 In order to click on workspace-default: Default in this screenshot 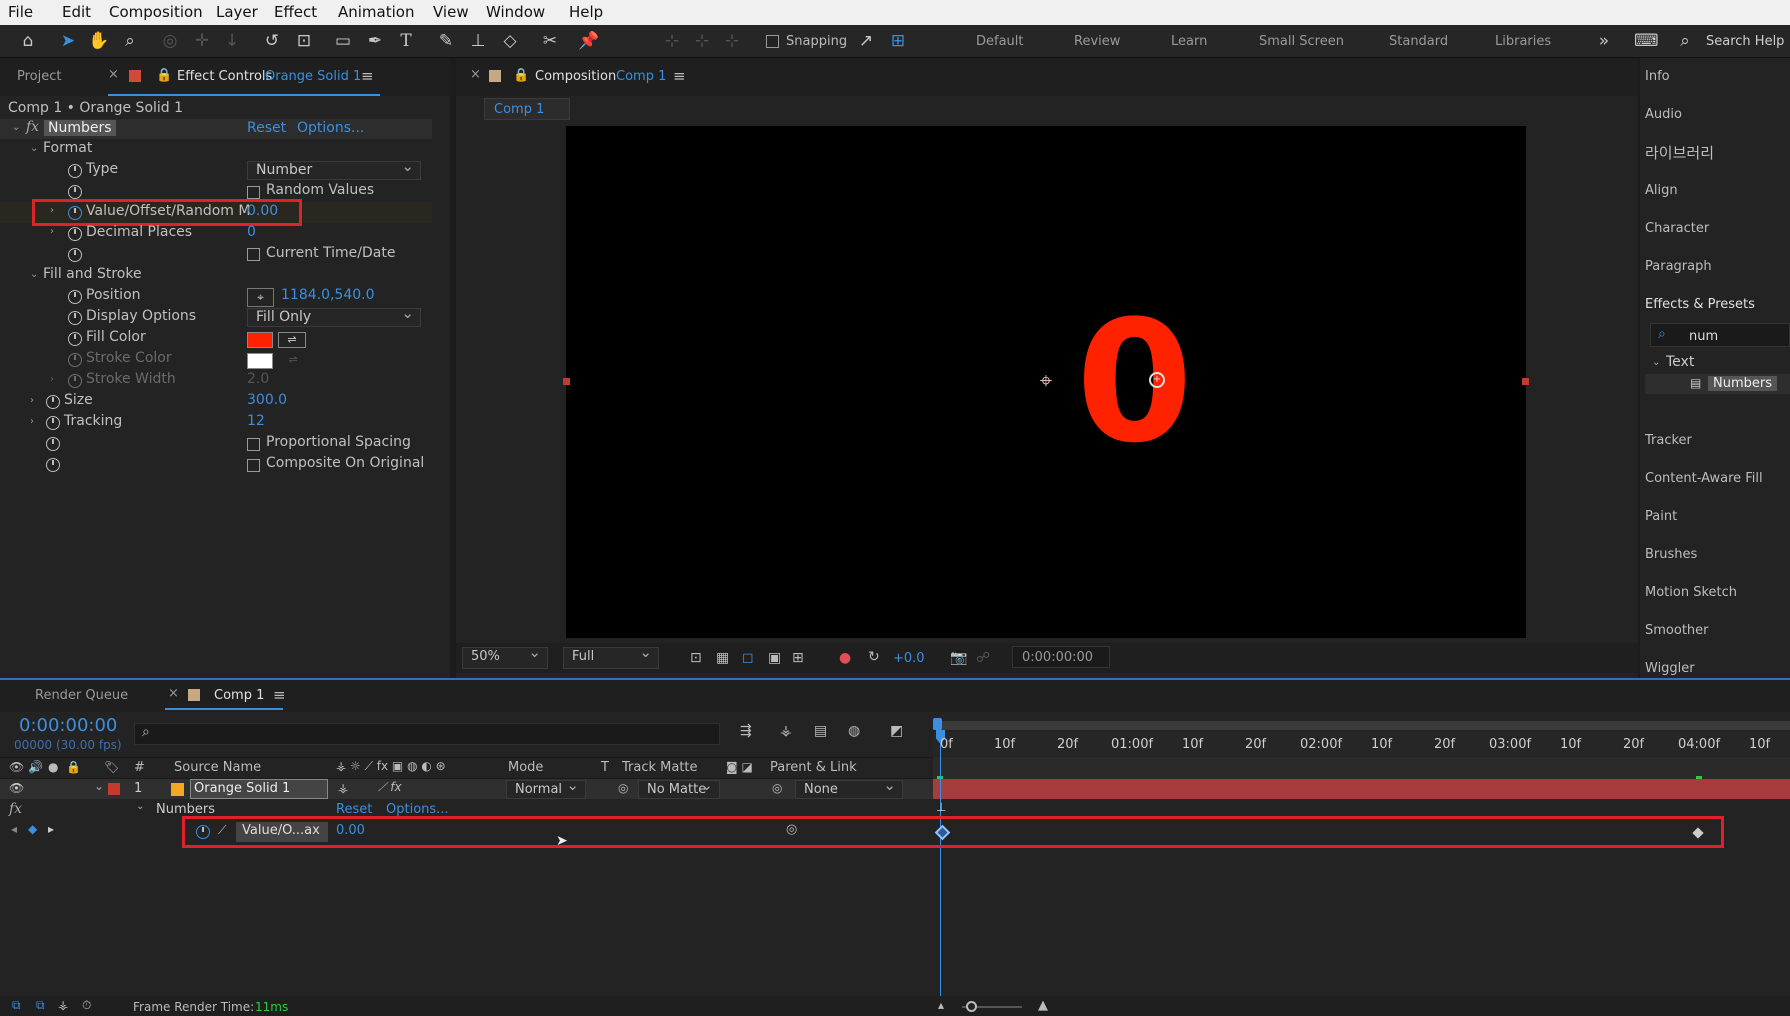, I will do `click(1000, 41)`.